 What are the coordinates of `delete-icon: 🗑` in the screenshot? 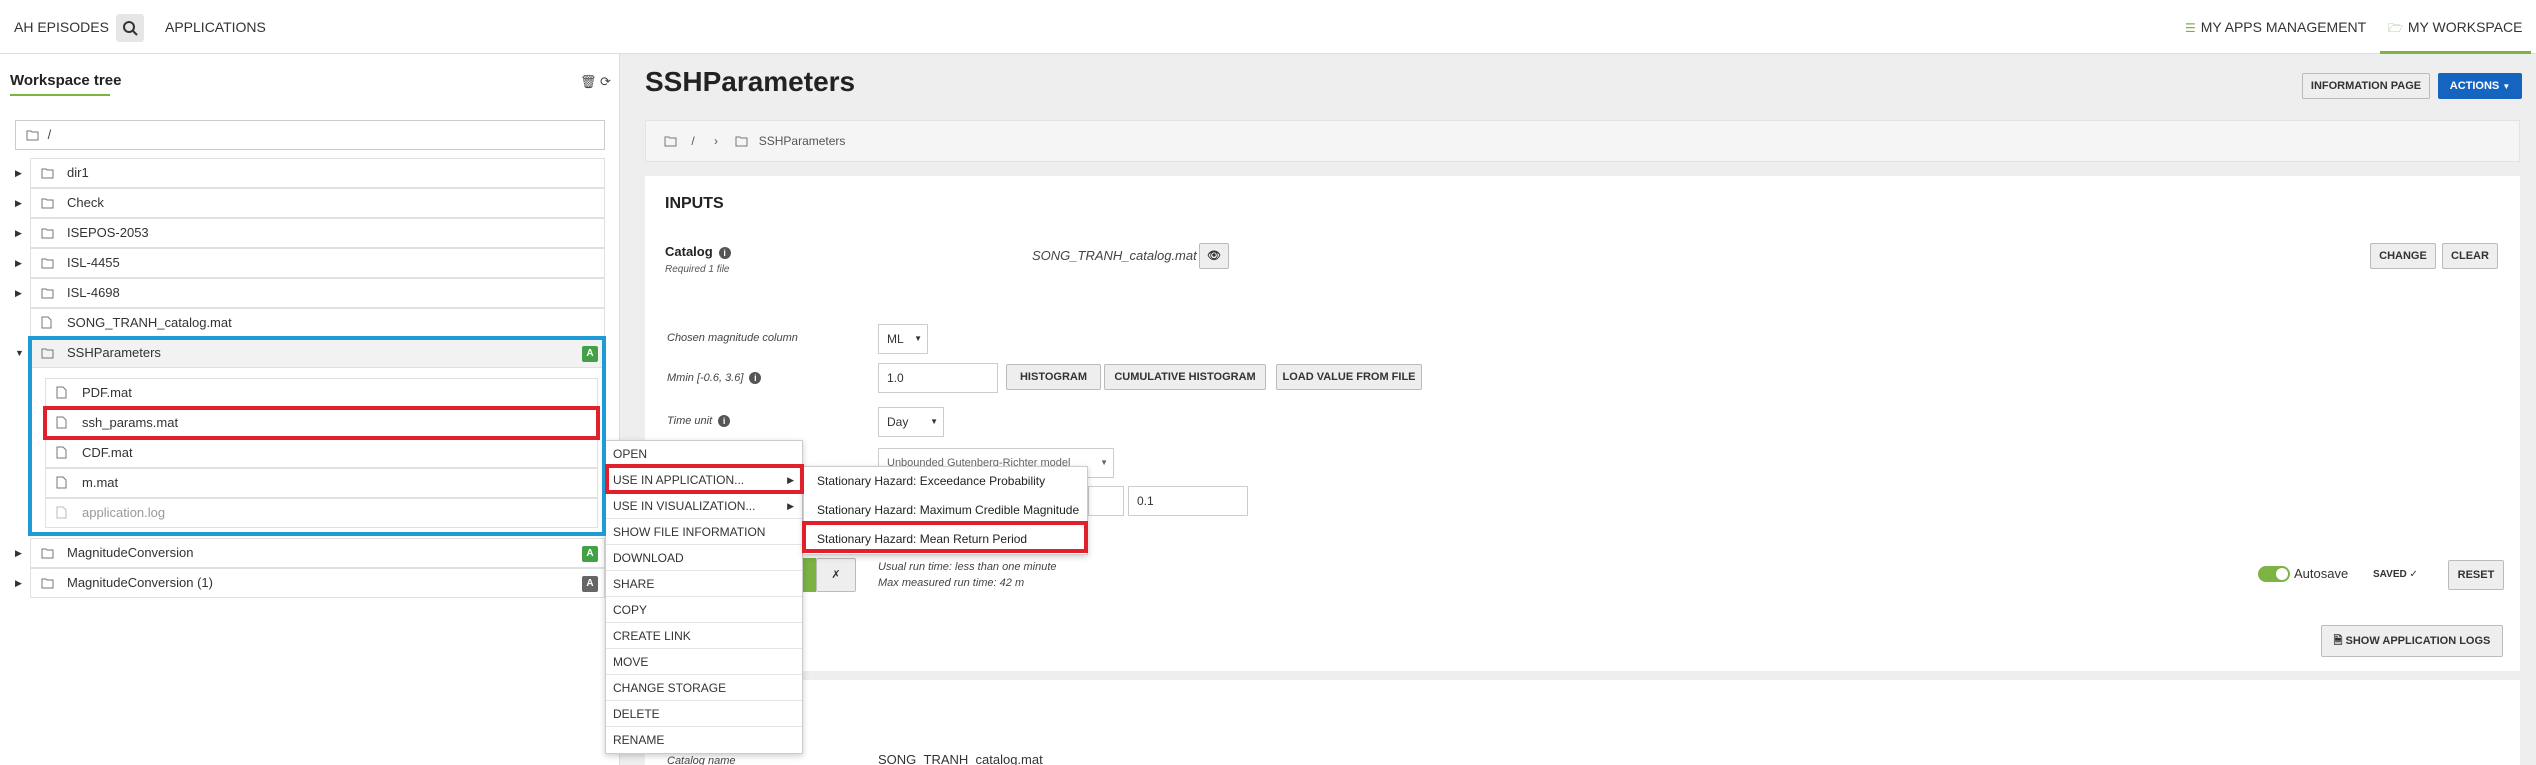 It's located at (588, 82).